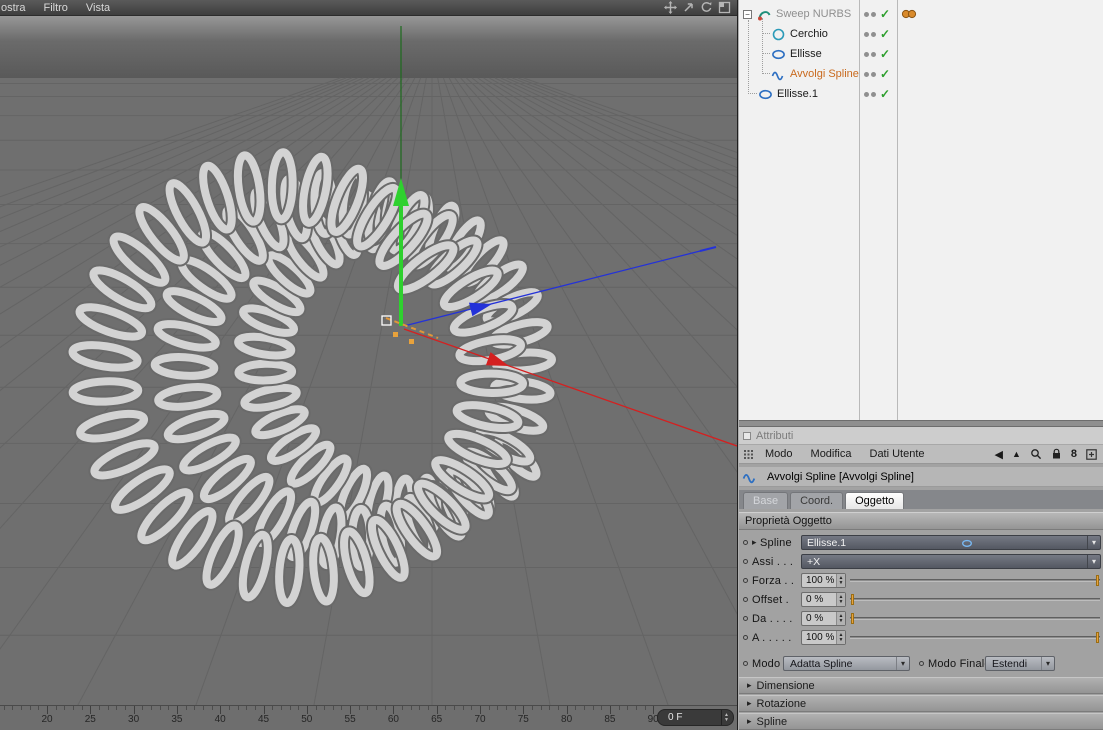 This screenshot has height=730, width=1103. I want to click on row-offset: Offset . 0 % ▲ ▼, so click(921, 599).